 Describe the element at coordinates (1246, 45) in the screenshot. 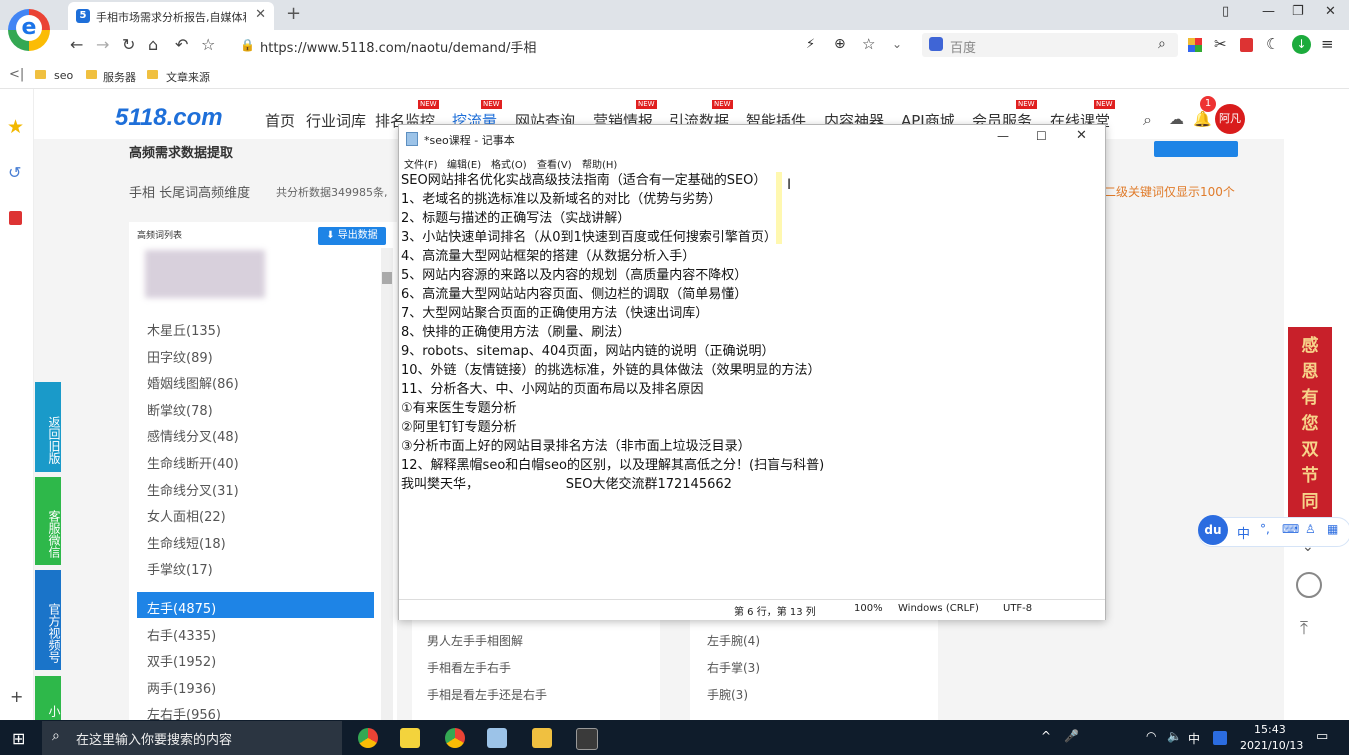

I see `pdf-icon` at that location.